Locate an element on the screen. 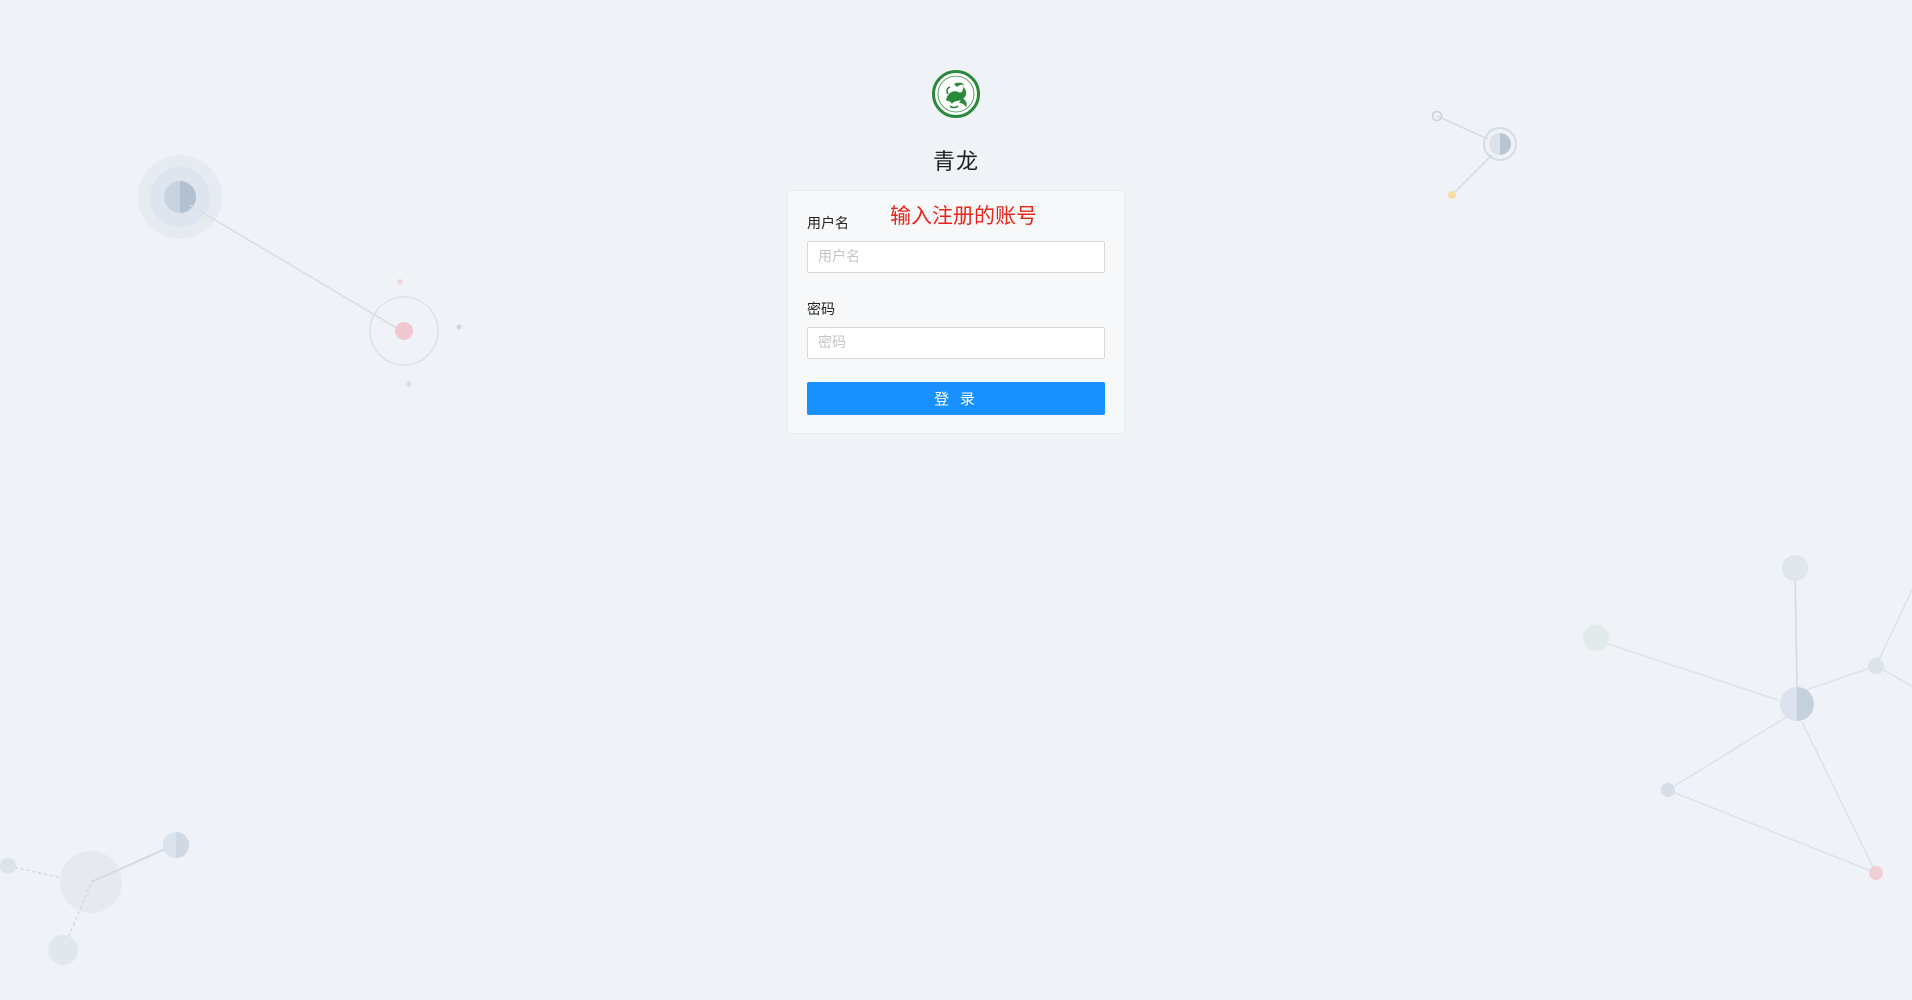 This screenshot has height=1000, width=1912. network-bottom-right is located at coordinates (1747, 717).